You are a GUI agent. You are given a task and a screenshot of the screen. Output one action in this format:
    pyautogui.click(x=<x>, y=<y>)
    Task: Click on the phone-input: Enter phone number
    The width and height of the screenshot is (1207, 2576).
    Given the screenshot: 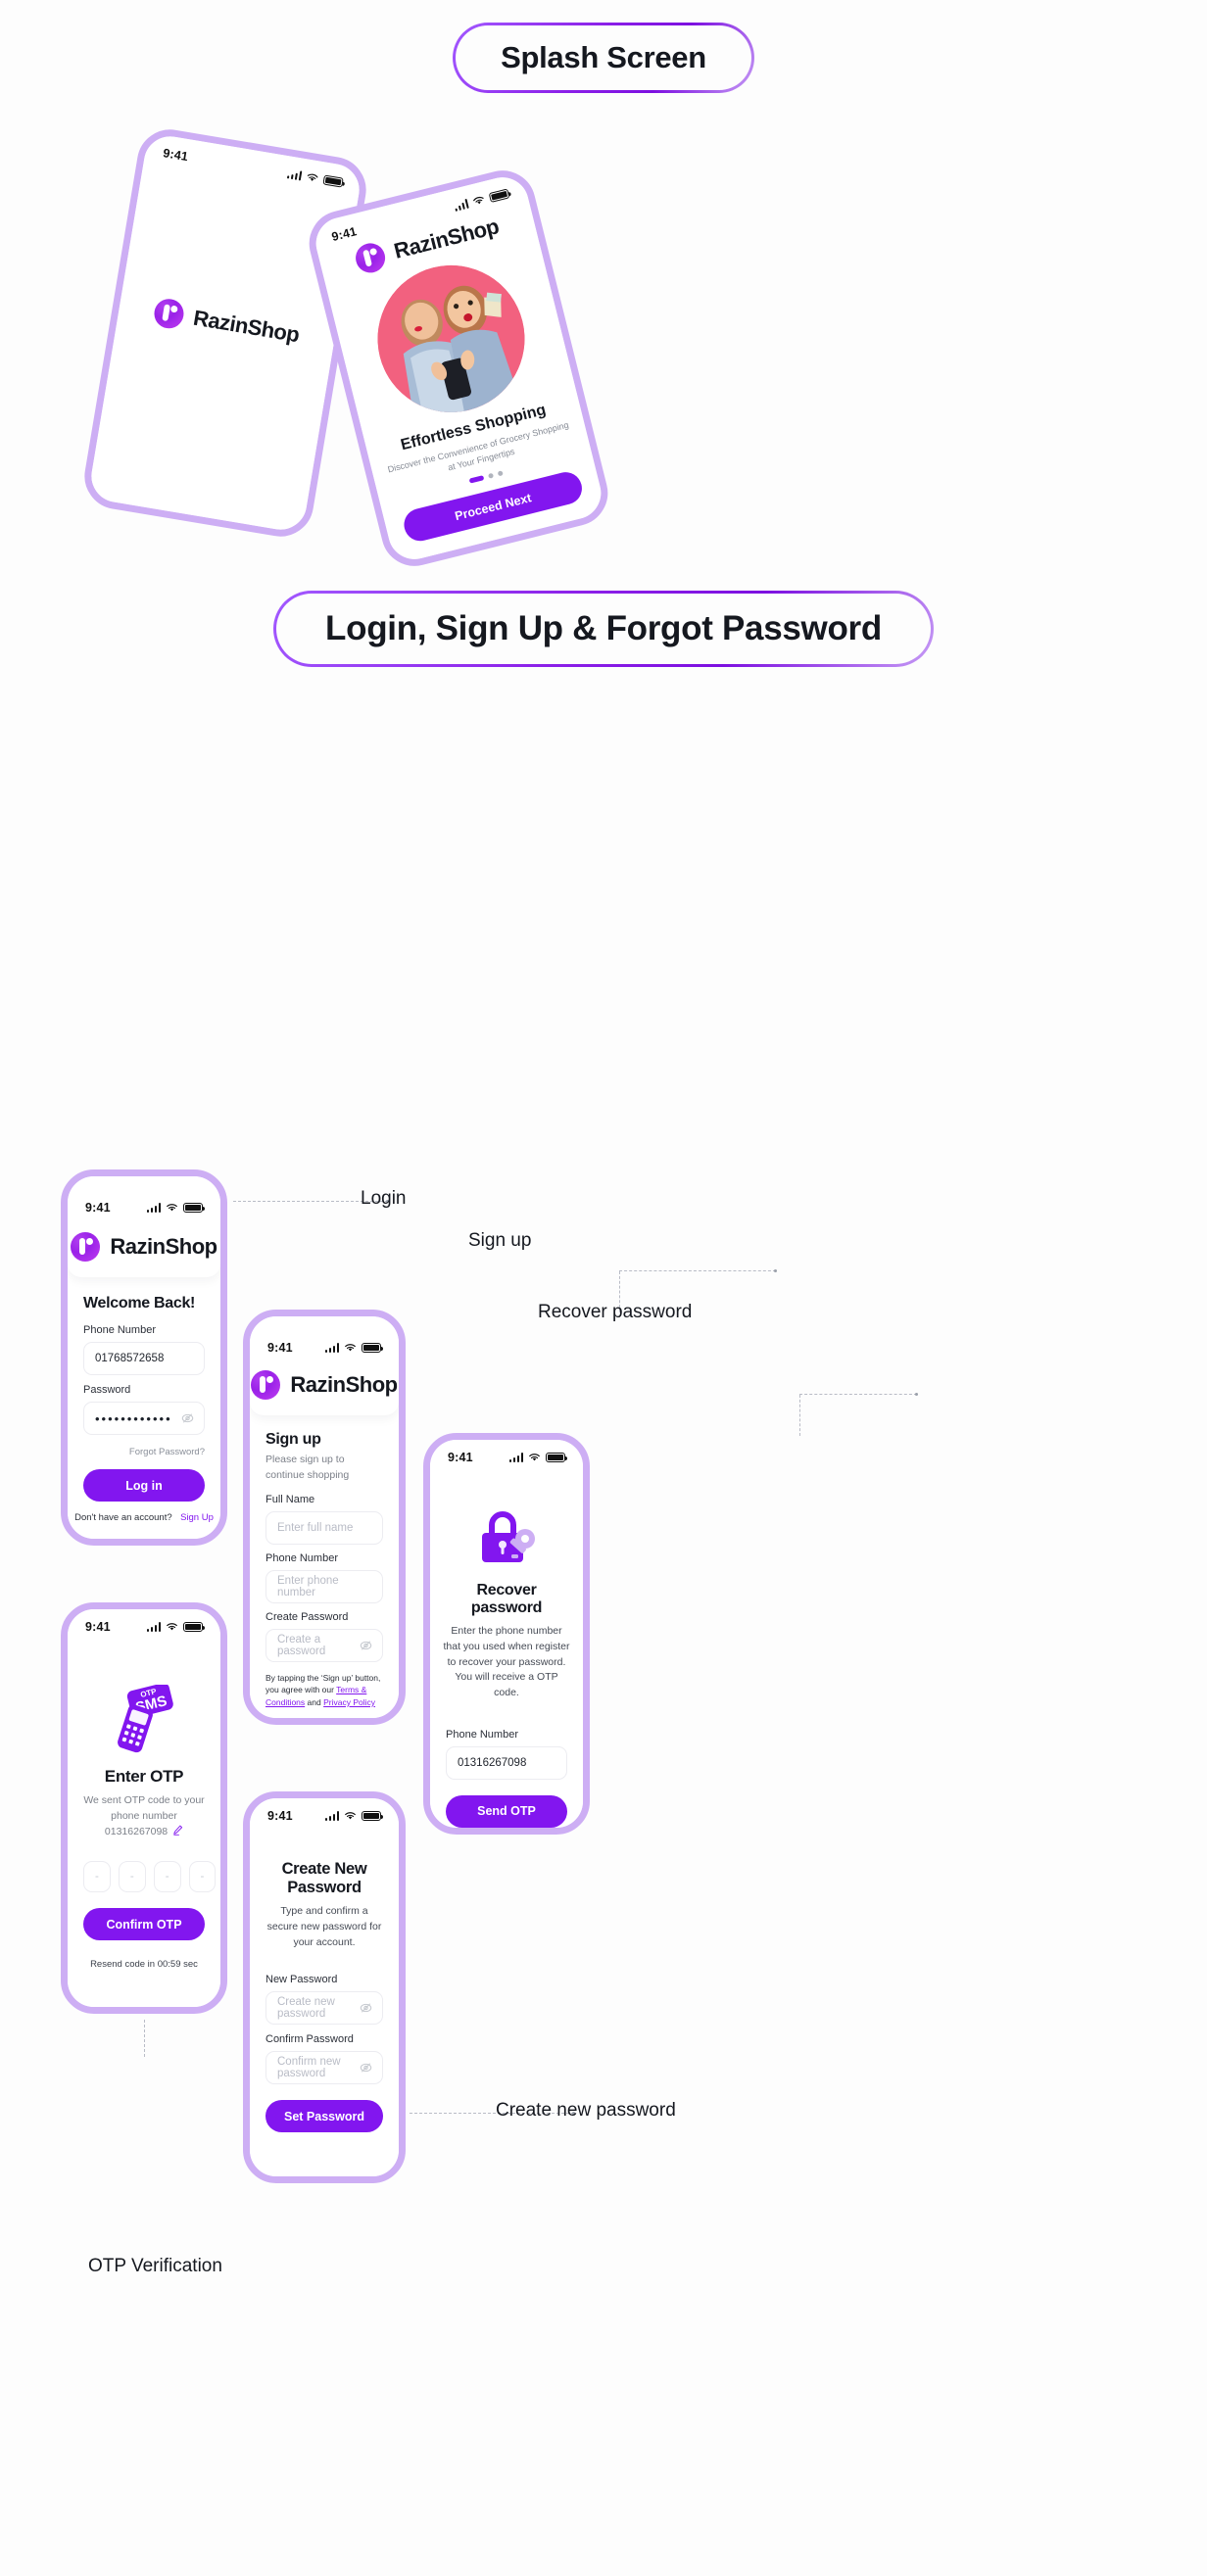 What is the action you would take?
    pyautogui.click(x=324, y=1586)
    